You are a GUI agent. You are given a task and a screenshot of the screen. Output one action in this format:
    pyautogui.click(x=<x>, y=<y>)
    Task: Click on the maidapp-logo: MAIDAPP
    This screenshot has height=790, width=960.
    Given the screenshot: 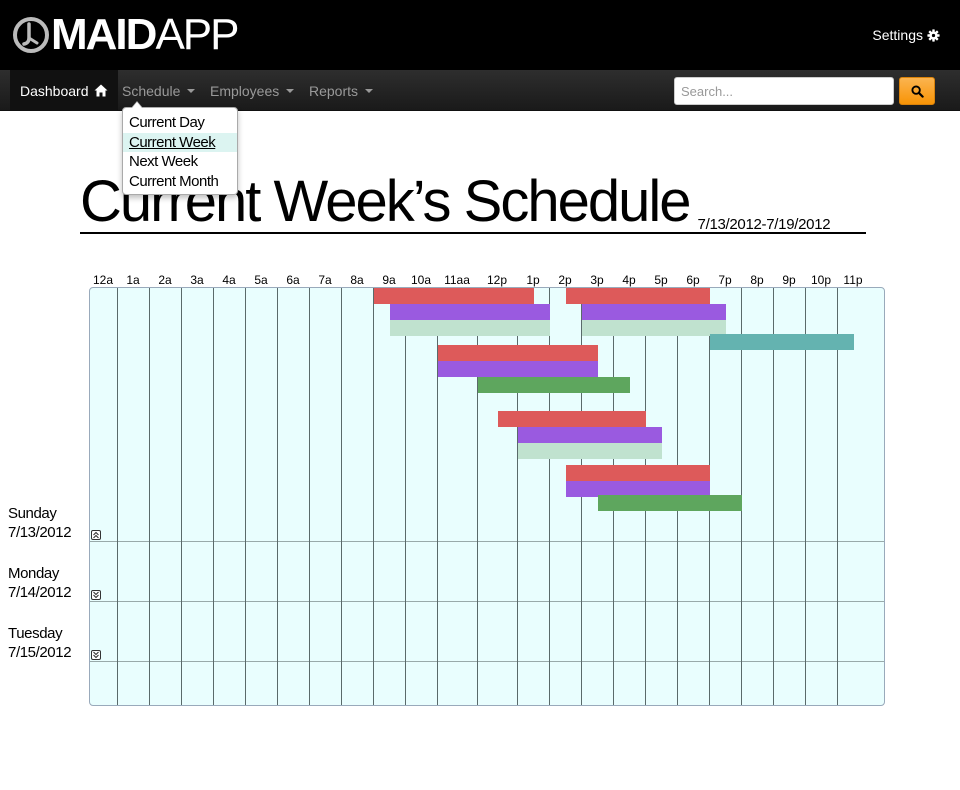 What is the action you would take?
    pyautogui.click(x=125, y=35)
    